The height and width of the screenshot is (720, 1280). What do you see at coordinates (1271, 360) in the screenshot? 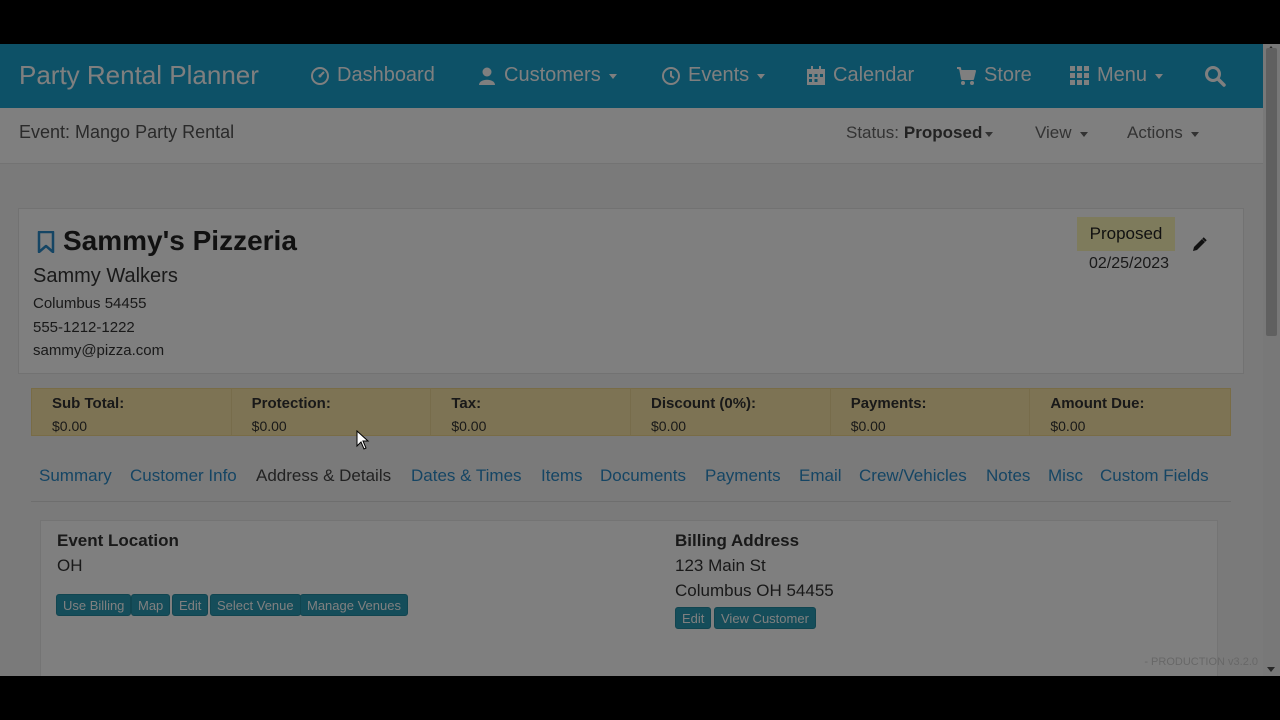
I see `vertical-scrollbar` at bounding box center [1271, 360].